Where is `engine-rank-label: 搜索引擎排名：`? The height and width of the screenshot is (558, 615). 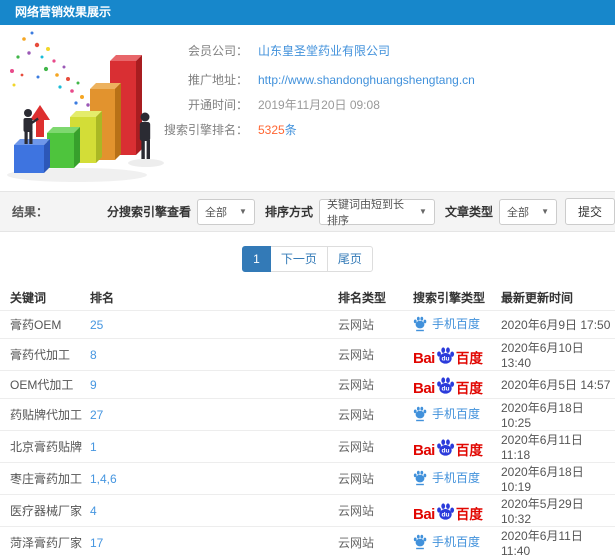 engine-rank-label: 搜索引擎排名： is located at coordinates (203, 129).